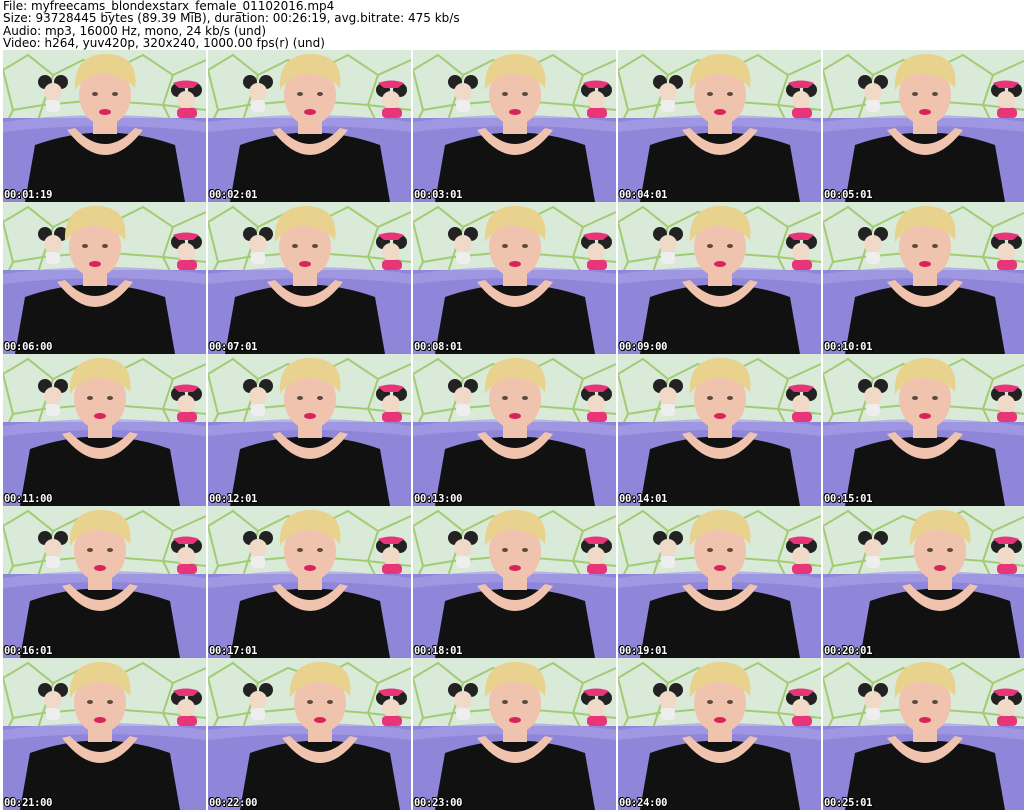 This screenshot has height=811, width=1024. I want to click on video-thumbnail: 00:23:00, so click(514, 734).